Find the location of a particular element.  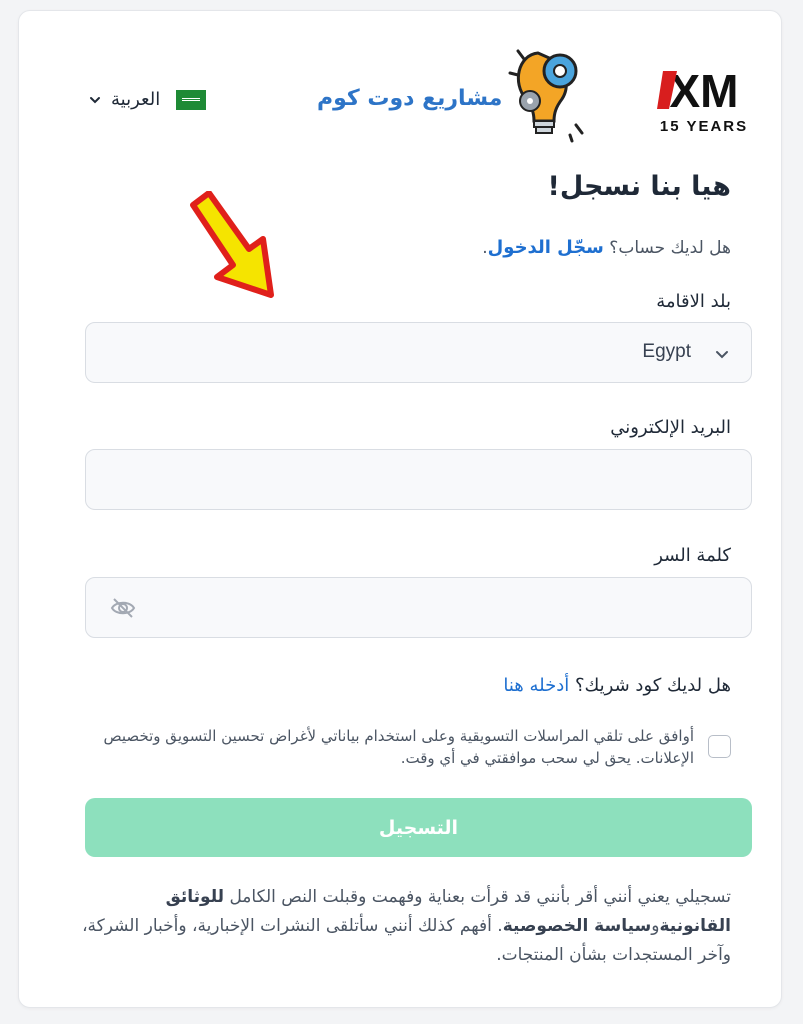

partner-code-link: أدخله هنا is located at coordinates (536, 685).